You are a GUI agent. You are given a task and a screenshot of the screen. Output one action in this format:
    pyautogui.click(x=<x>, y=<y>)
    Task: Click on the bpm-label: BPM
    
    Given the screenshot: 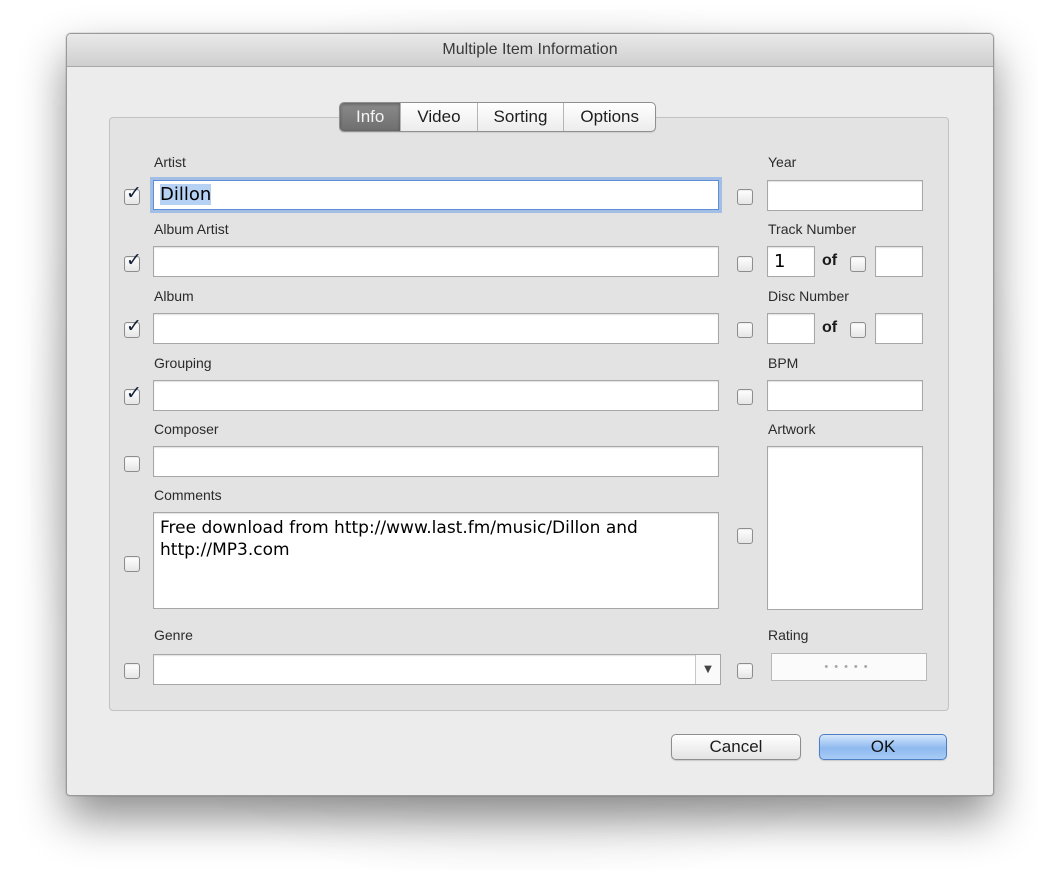 What is the action you would take?
    pyautogui.click(x=783, y=363)
    